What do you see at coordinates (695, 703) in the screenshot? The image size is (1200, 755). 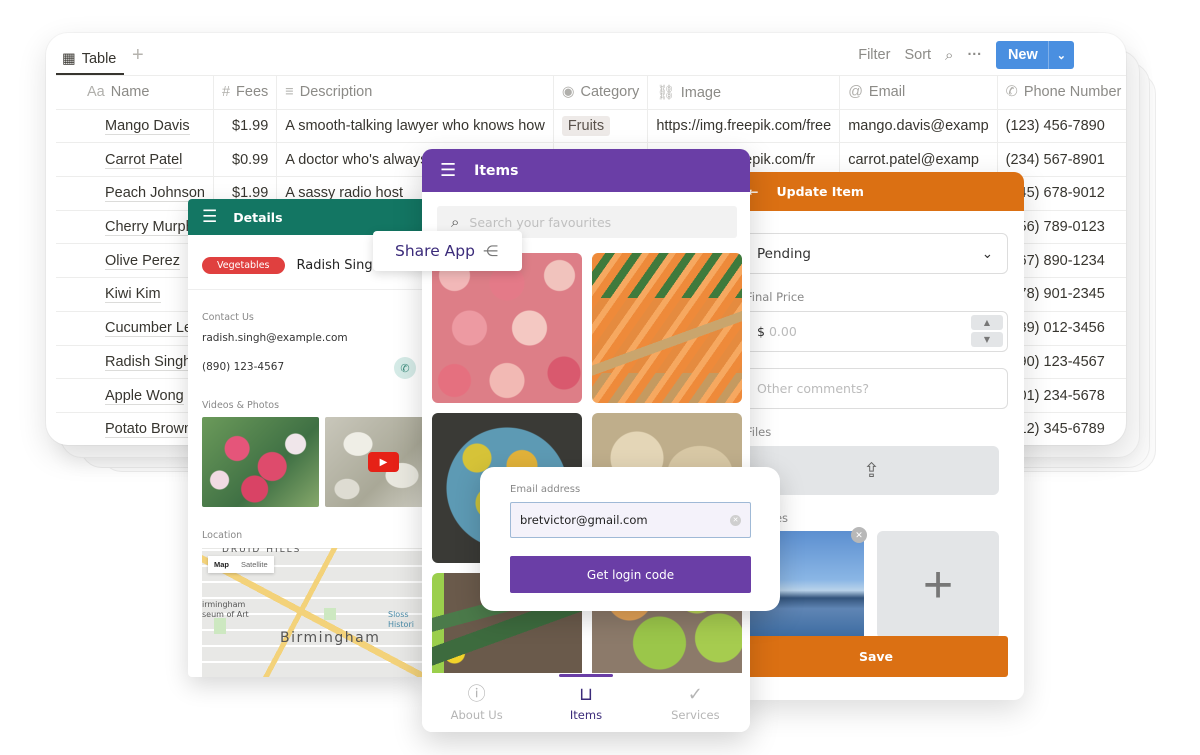 I see `nav-services: ✓ Services` at bounding box center [695, 703].